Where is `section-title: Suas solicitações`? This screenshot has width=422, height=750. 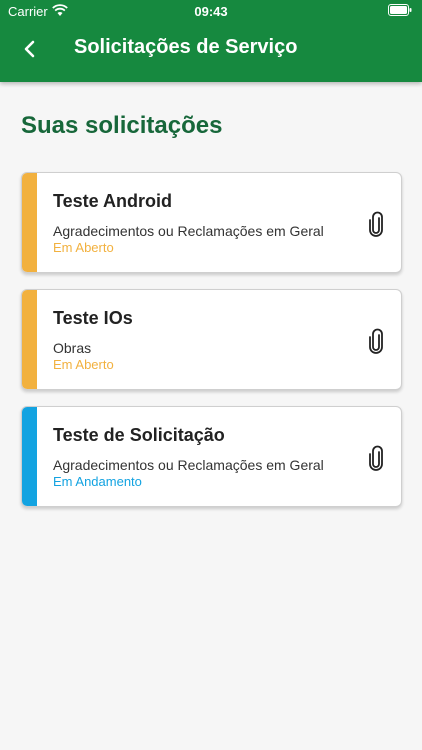
section-title: Suas solicitações is located at coordinates (122, 125).